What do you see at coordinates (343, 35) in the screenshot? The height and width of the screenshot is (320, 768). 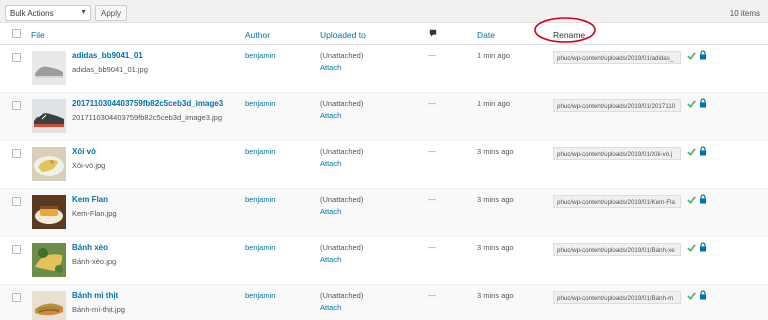 I see `column-uploaded-to: Uploaded to` at bounding box center [343, 35].